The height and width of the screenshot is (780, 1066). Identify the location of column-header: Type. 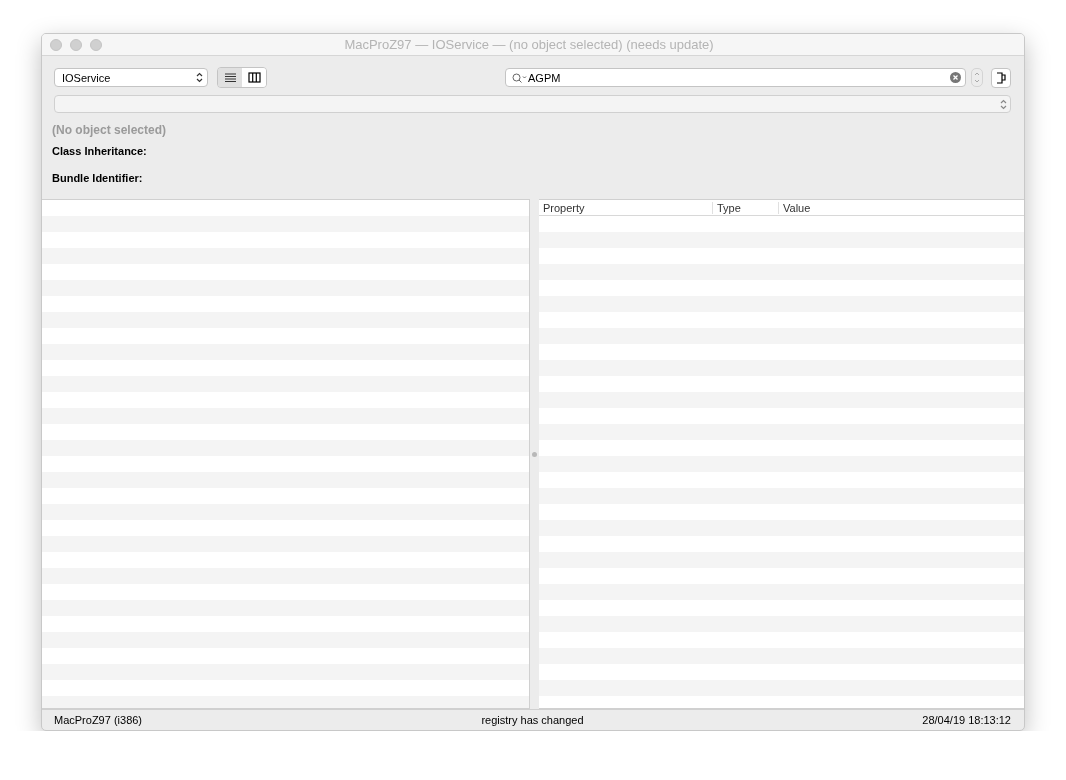
(746, 207).